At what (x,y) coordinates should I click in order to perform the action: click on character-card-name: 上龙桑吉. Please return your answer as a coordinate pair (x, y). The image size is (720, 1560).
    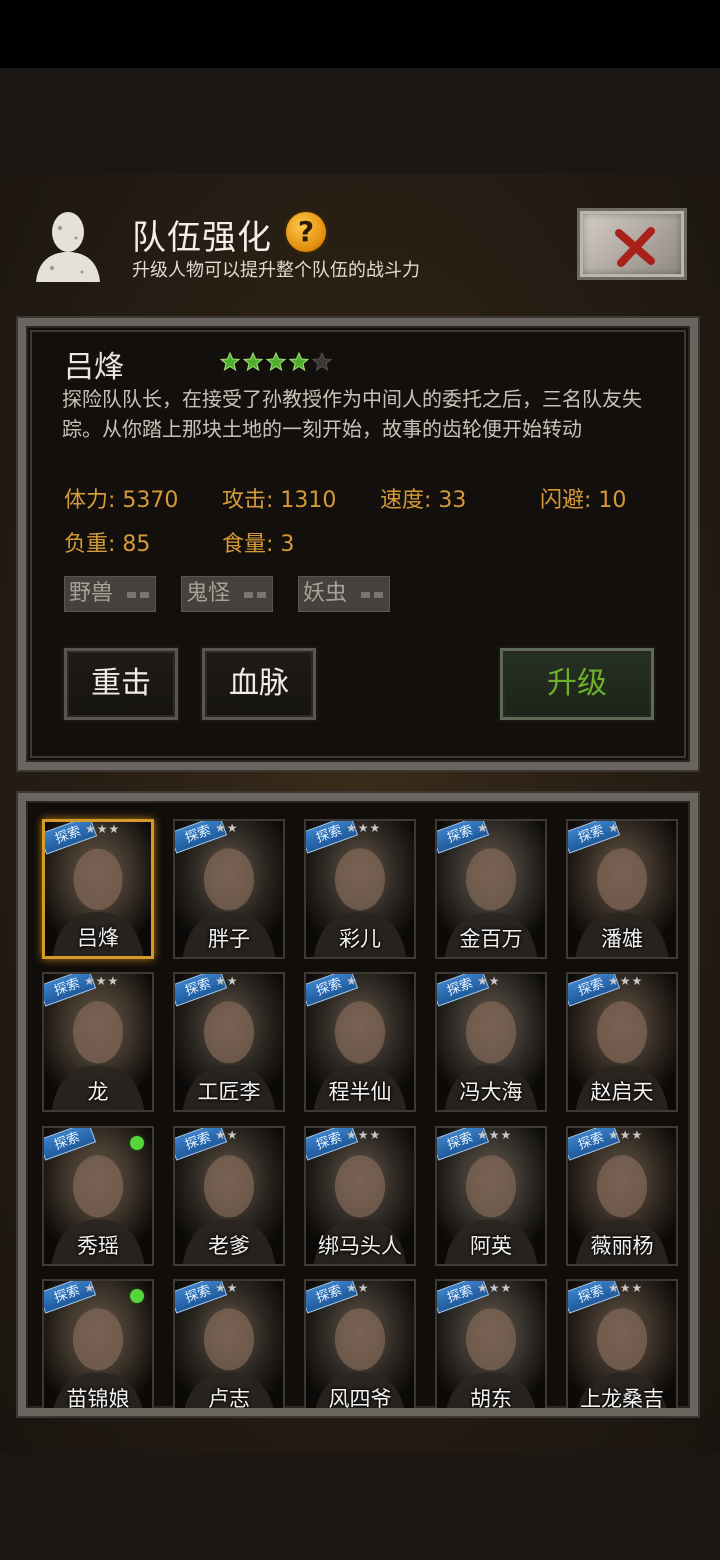
    Looking at the image, I should click on (622, 1399).